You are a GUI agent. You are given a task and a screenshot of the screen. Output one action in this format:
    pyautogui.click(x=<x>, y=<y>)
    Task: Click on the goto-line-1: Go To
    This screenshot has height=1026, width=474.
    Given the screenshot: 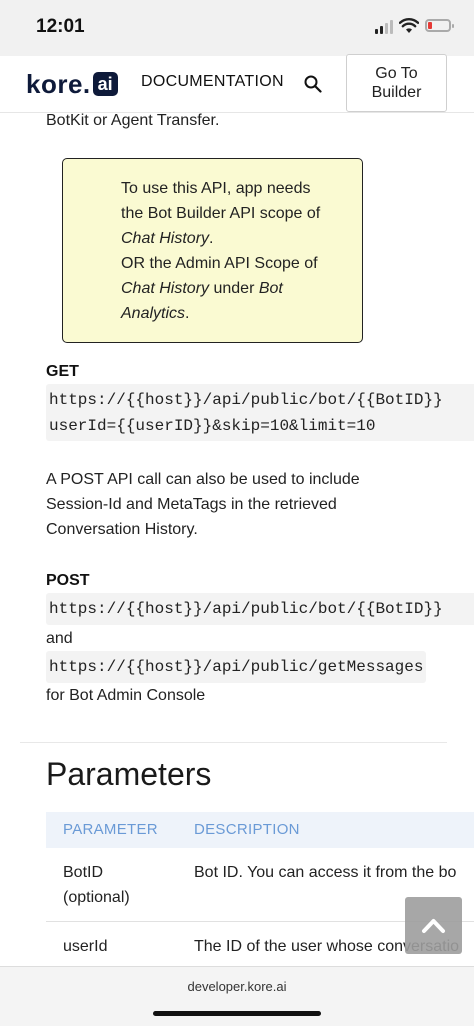 What is the action you would take?
    pyautogui.click(x=396, y=73)
    